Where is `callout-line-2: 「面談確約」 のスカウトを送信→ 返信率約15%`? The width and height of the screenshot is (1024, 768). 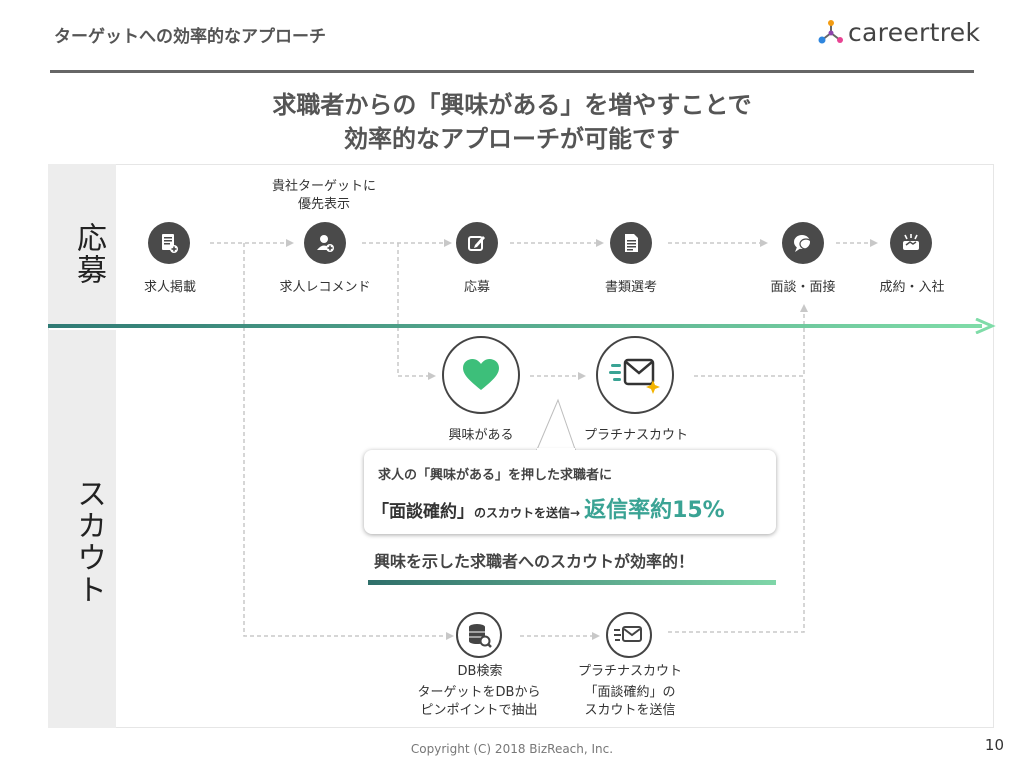 callout-line-2: 「面談確約」 のスカウトを送信→ 返信率約15% is located at coordinates (548, 508).